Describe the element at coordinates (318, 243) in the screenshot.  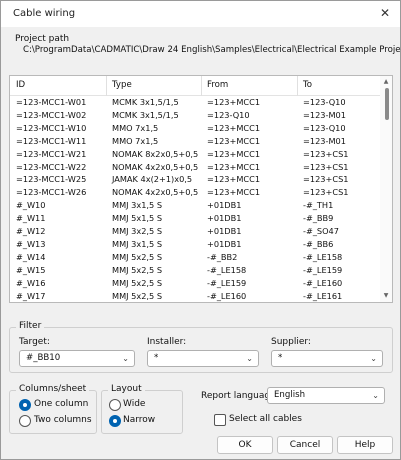
I see `cell-to: -#_BB6` at that location.